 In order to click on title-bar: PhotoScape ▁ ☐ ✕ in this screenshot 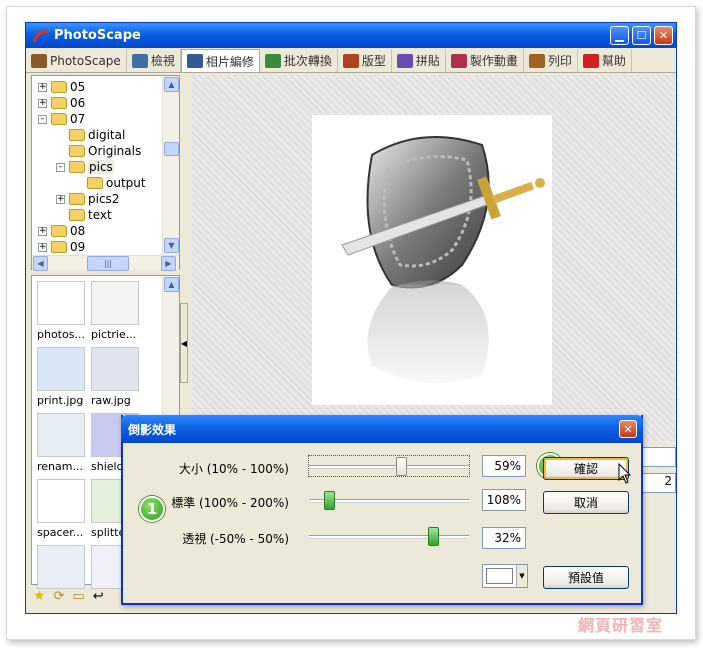, I will do `click(351, 35)`.